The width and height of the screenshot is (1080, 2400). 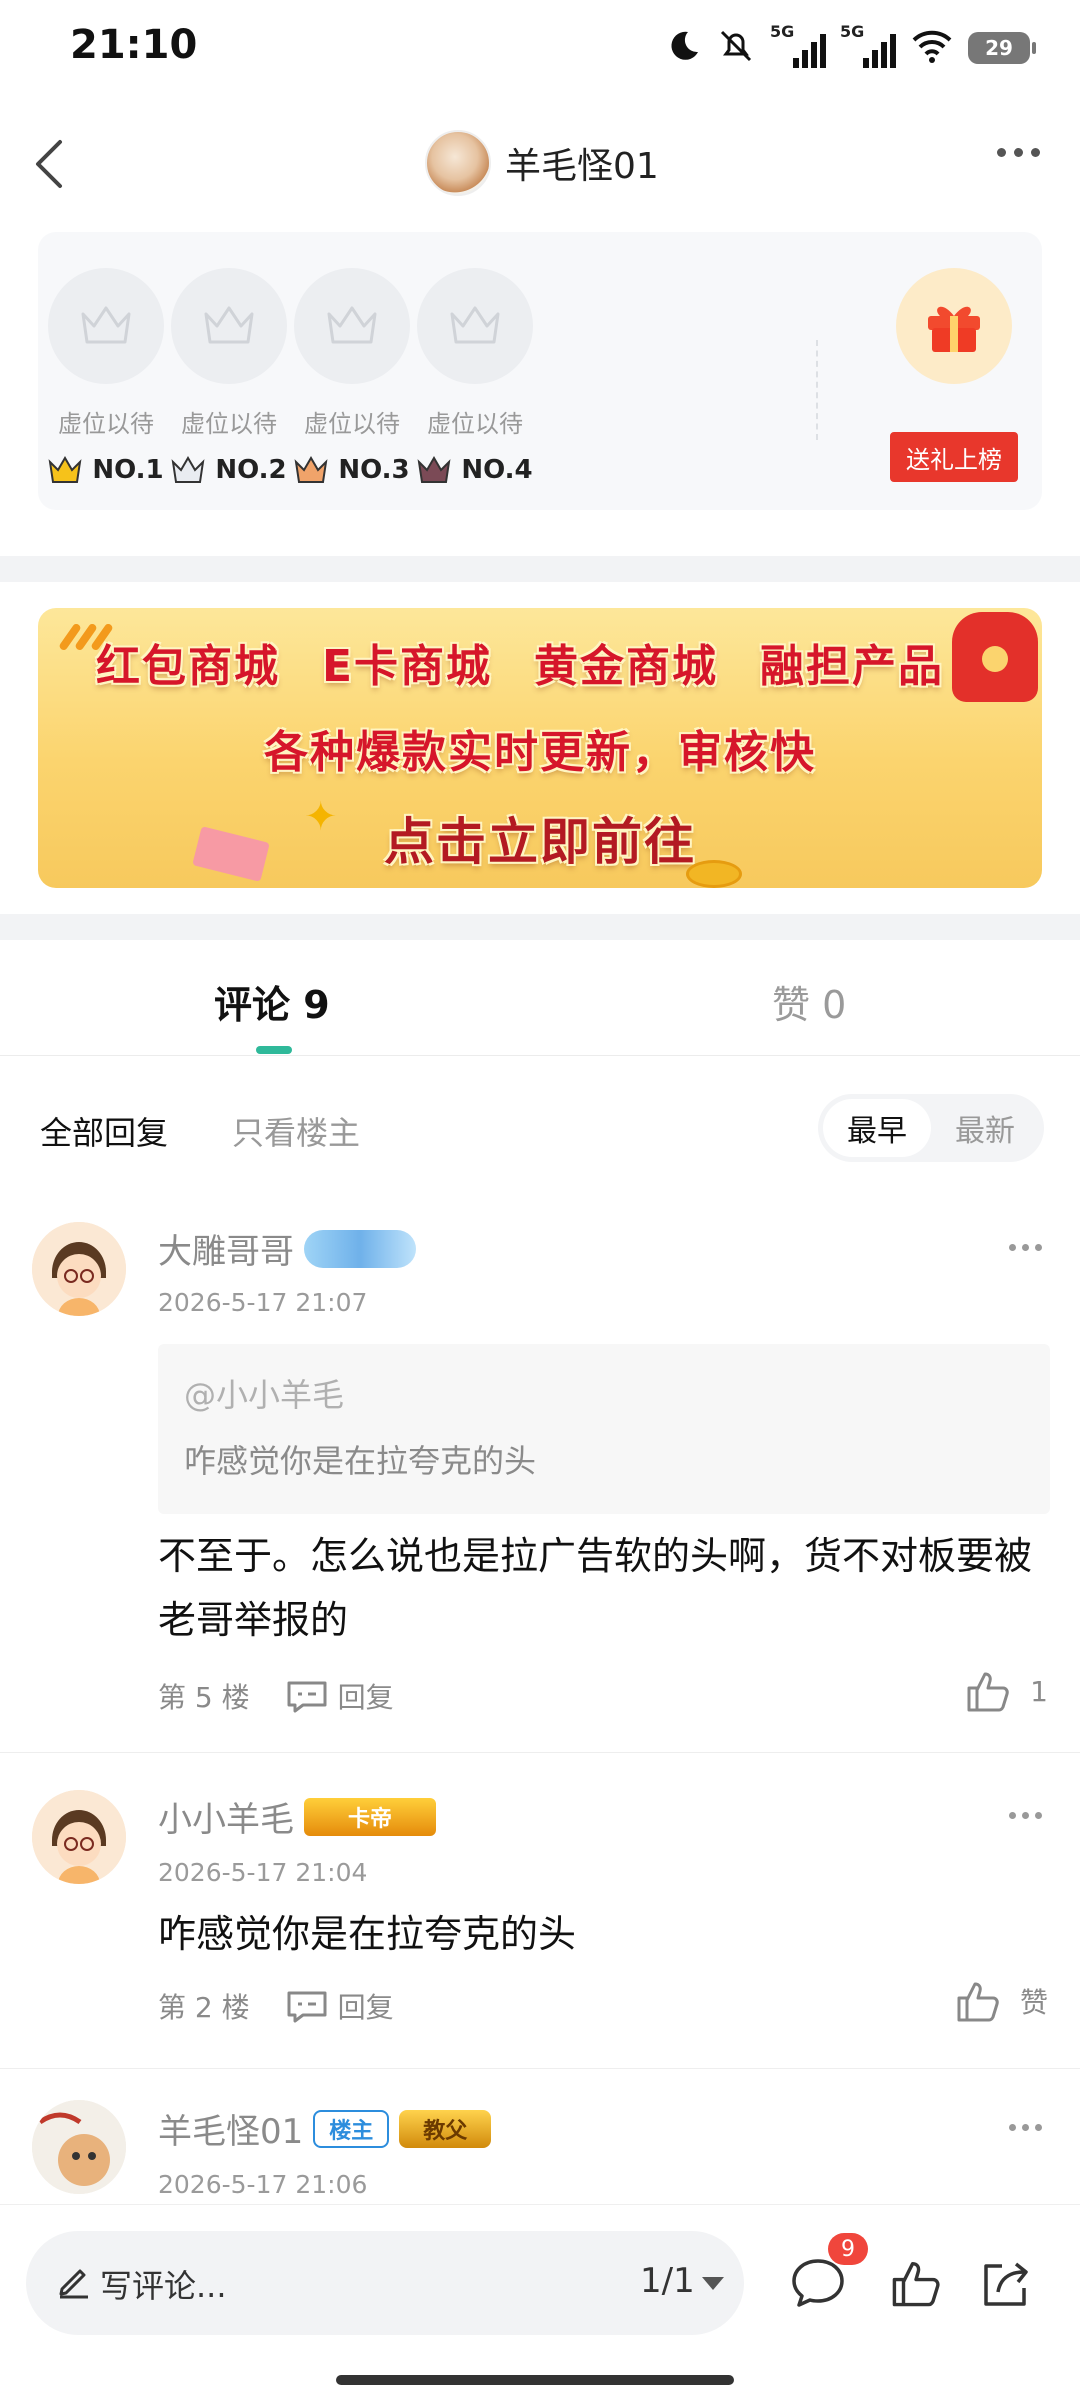 I want to click on comment-time: 2026-5-17 21:04, so click(x=263, y=1872).